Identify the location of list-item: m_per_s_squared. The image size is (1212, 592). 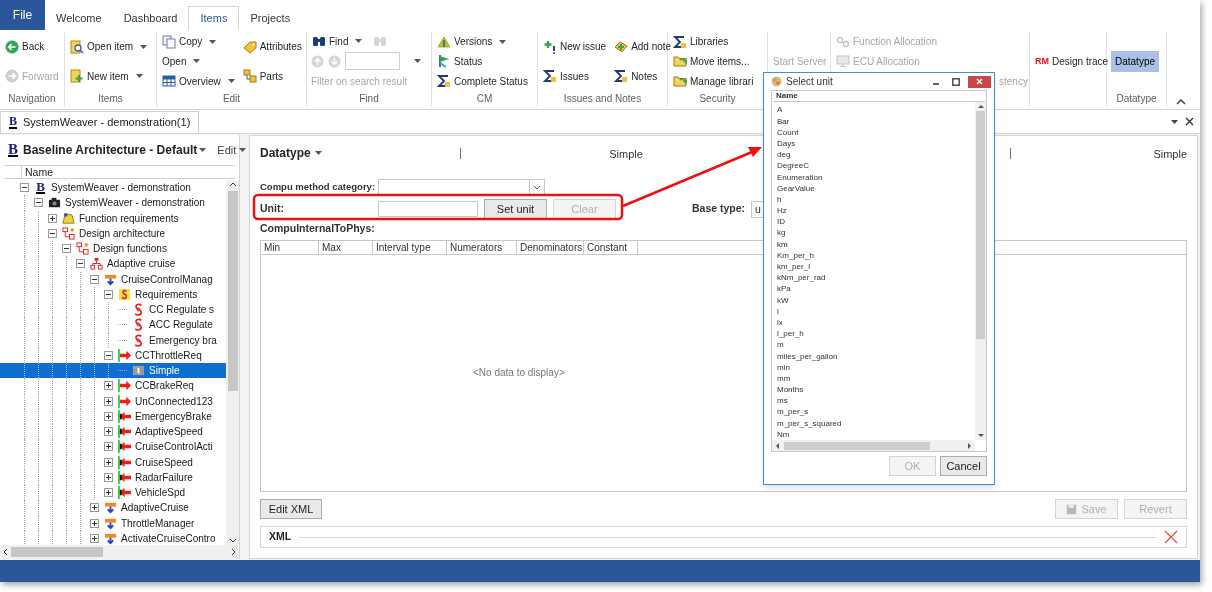
(873, 423).